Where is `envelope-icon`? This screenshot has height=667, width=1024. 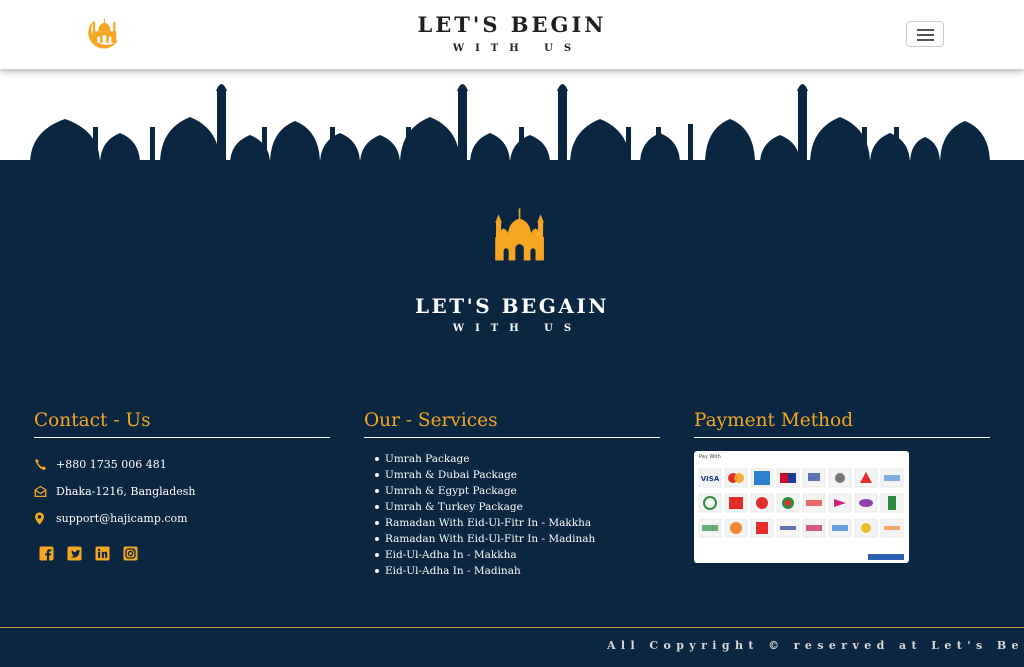 envelope-icon is located at coordinates (45, 491).